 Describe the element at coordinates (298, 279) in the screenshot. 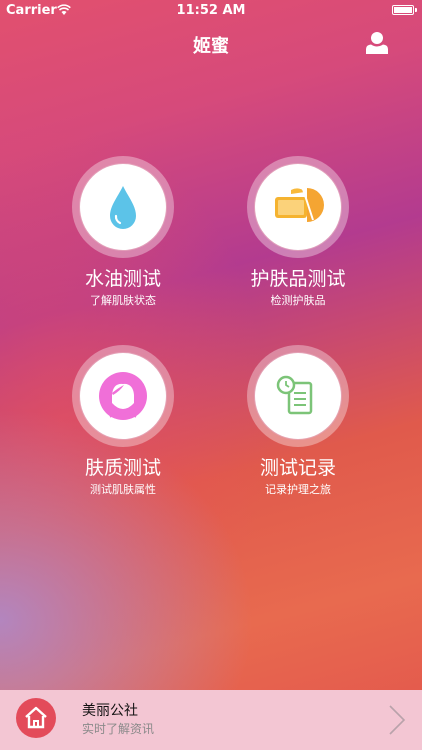

I see `tile-title: 护肤品测试` at that location.